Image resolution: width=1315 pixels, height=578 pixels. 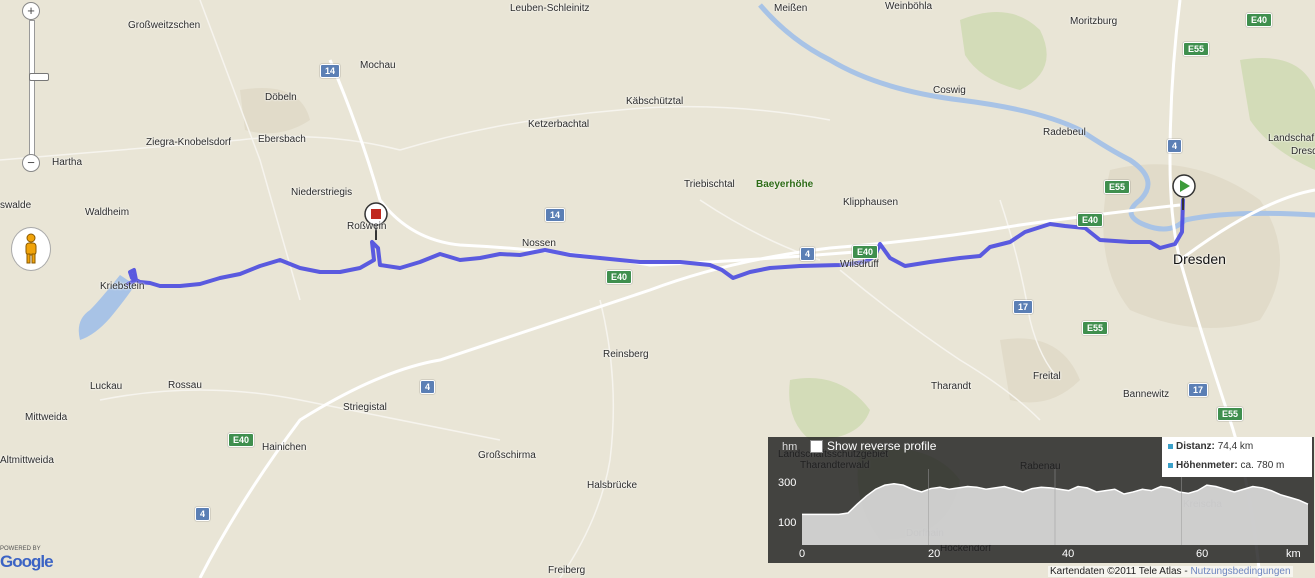 I want to click on place-label: Hartha, so click(x=67, y=162).